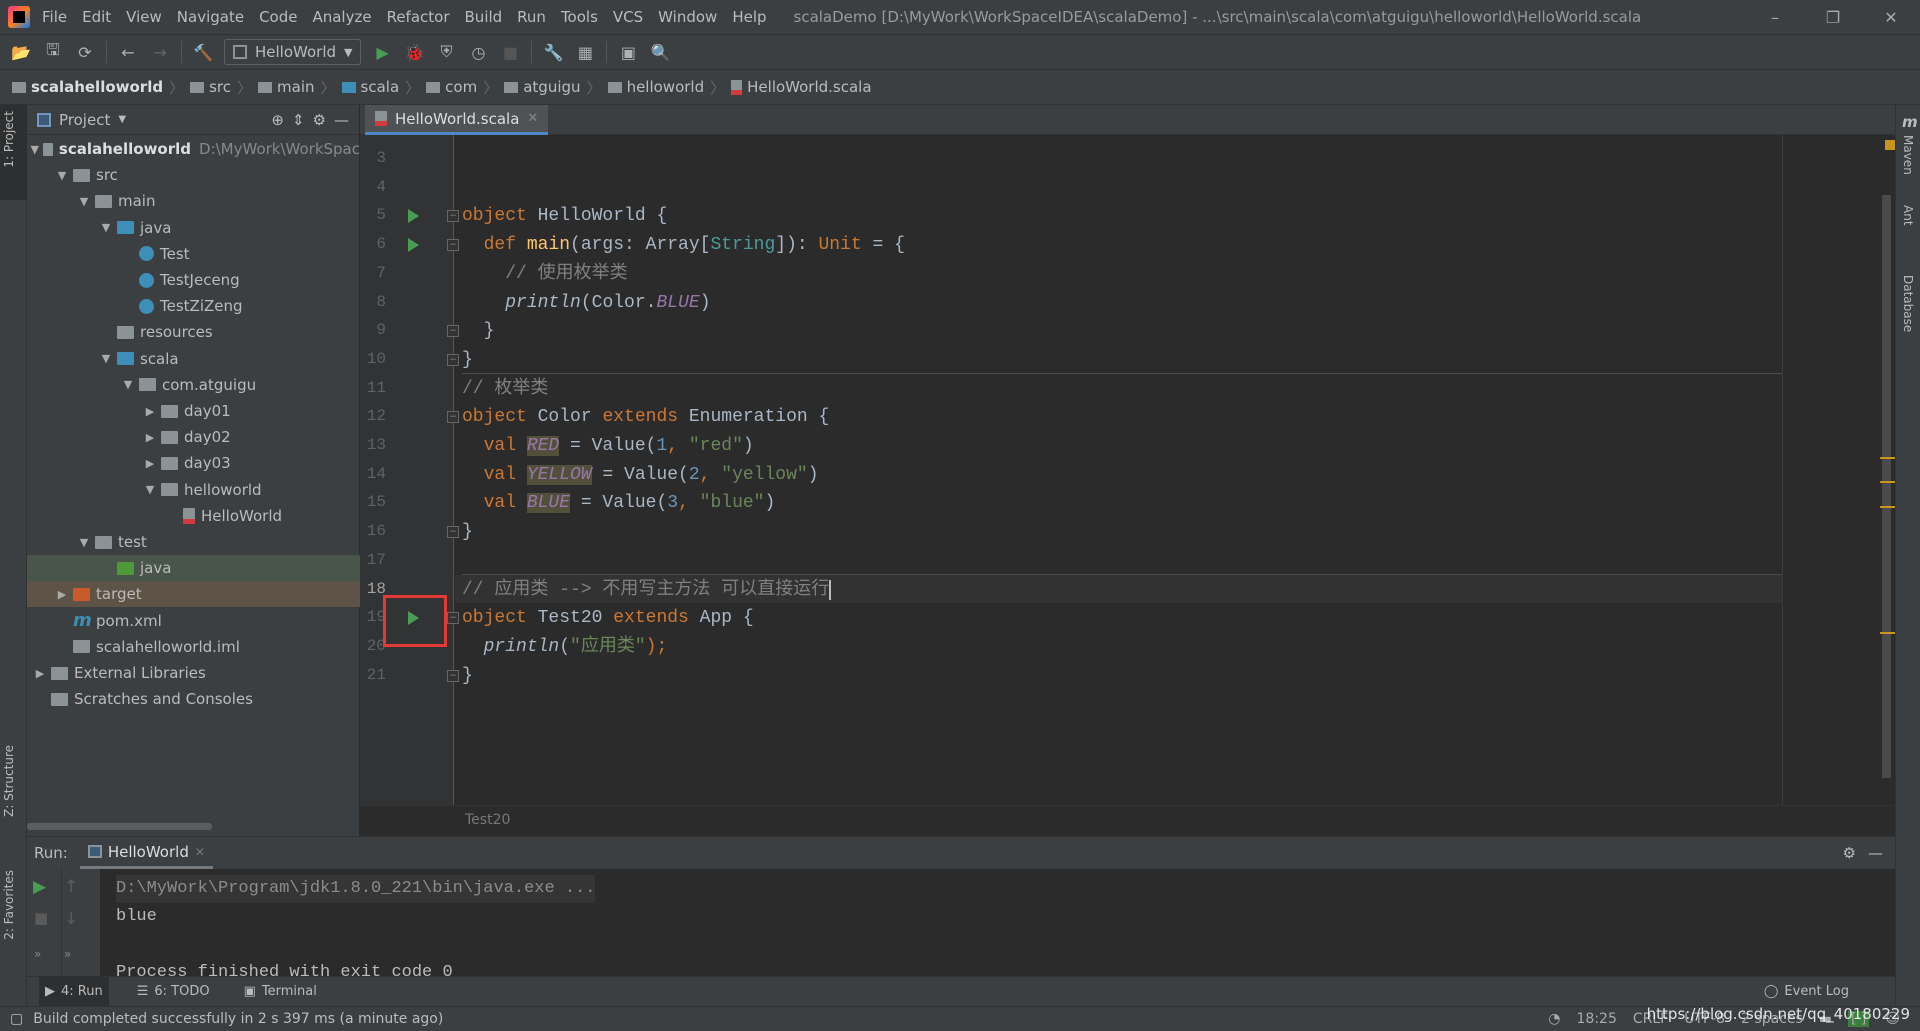  What do you see at coordinates (85, 52) in the screenshot?
I see `sync-icon: ⟳` at bounding box center [85, 52].